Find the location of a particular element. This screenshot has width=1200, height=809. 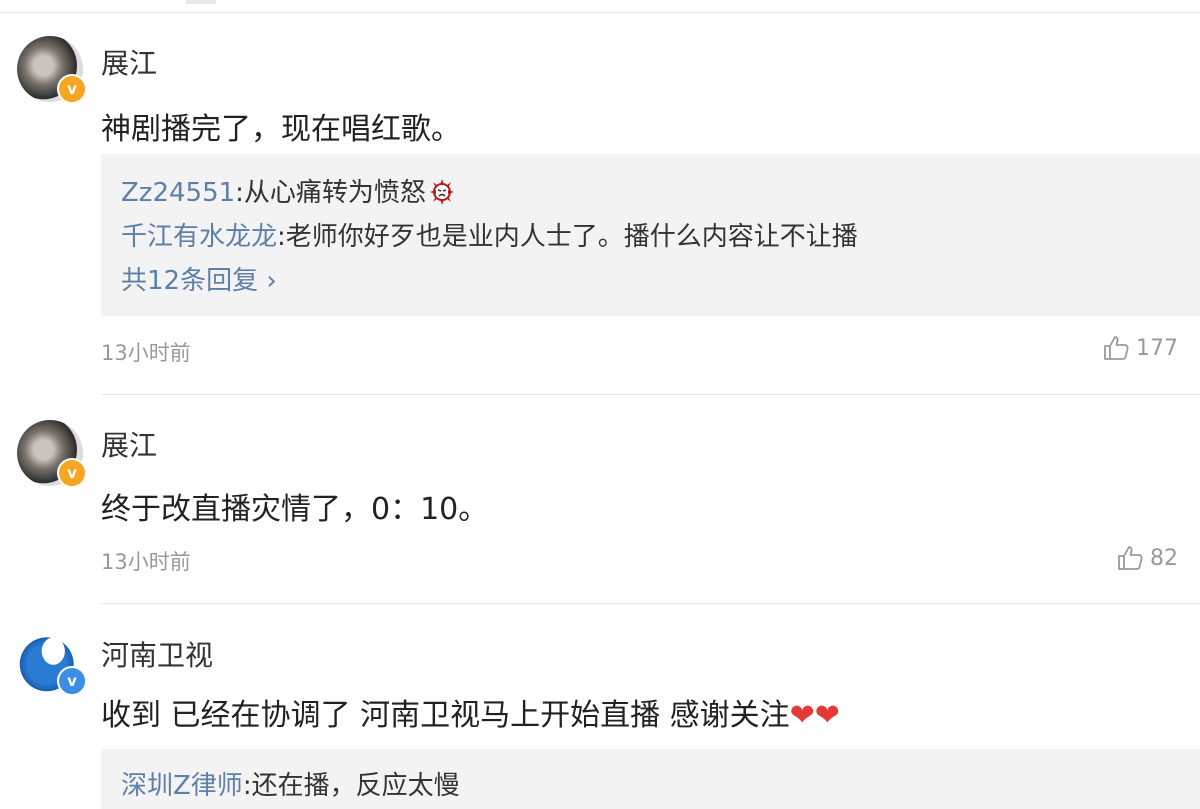

reply-item: 千江有水龙龙:老师你好歹也是业内人士了。播什么内容让不让播 is located at coordinates (489, 234).